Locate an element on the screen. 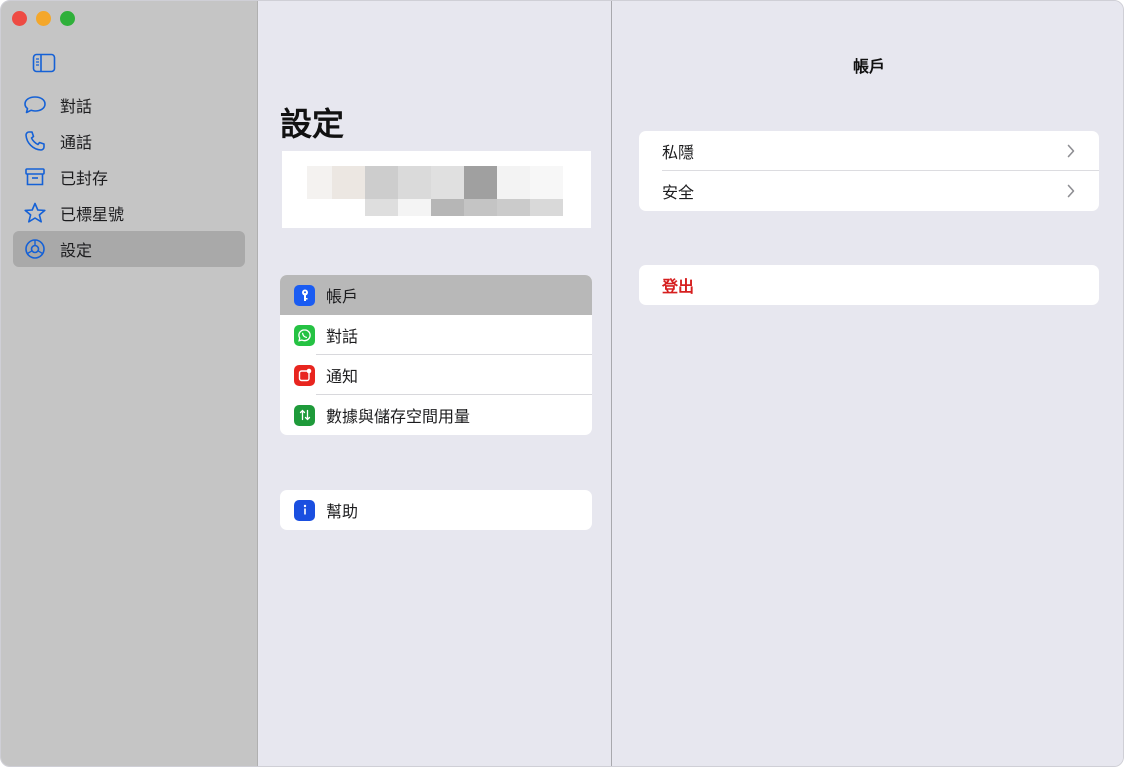 The width and height of the screenshot is (1124, 767). settings-item-label: 幫助 is located at coordinates (342, 511).